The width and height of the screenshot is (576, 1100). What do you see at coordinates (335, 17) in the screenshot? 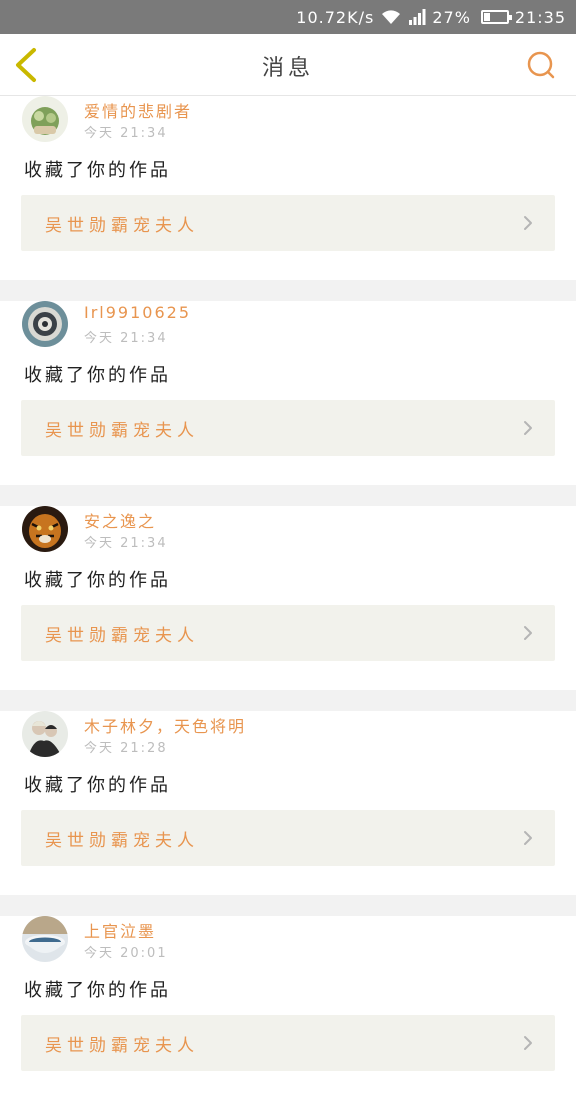
I see `network-speed: 10.72K/s` at bounding box center [335, 17].